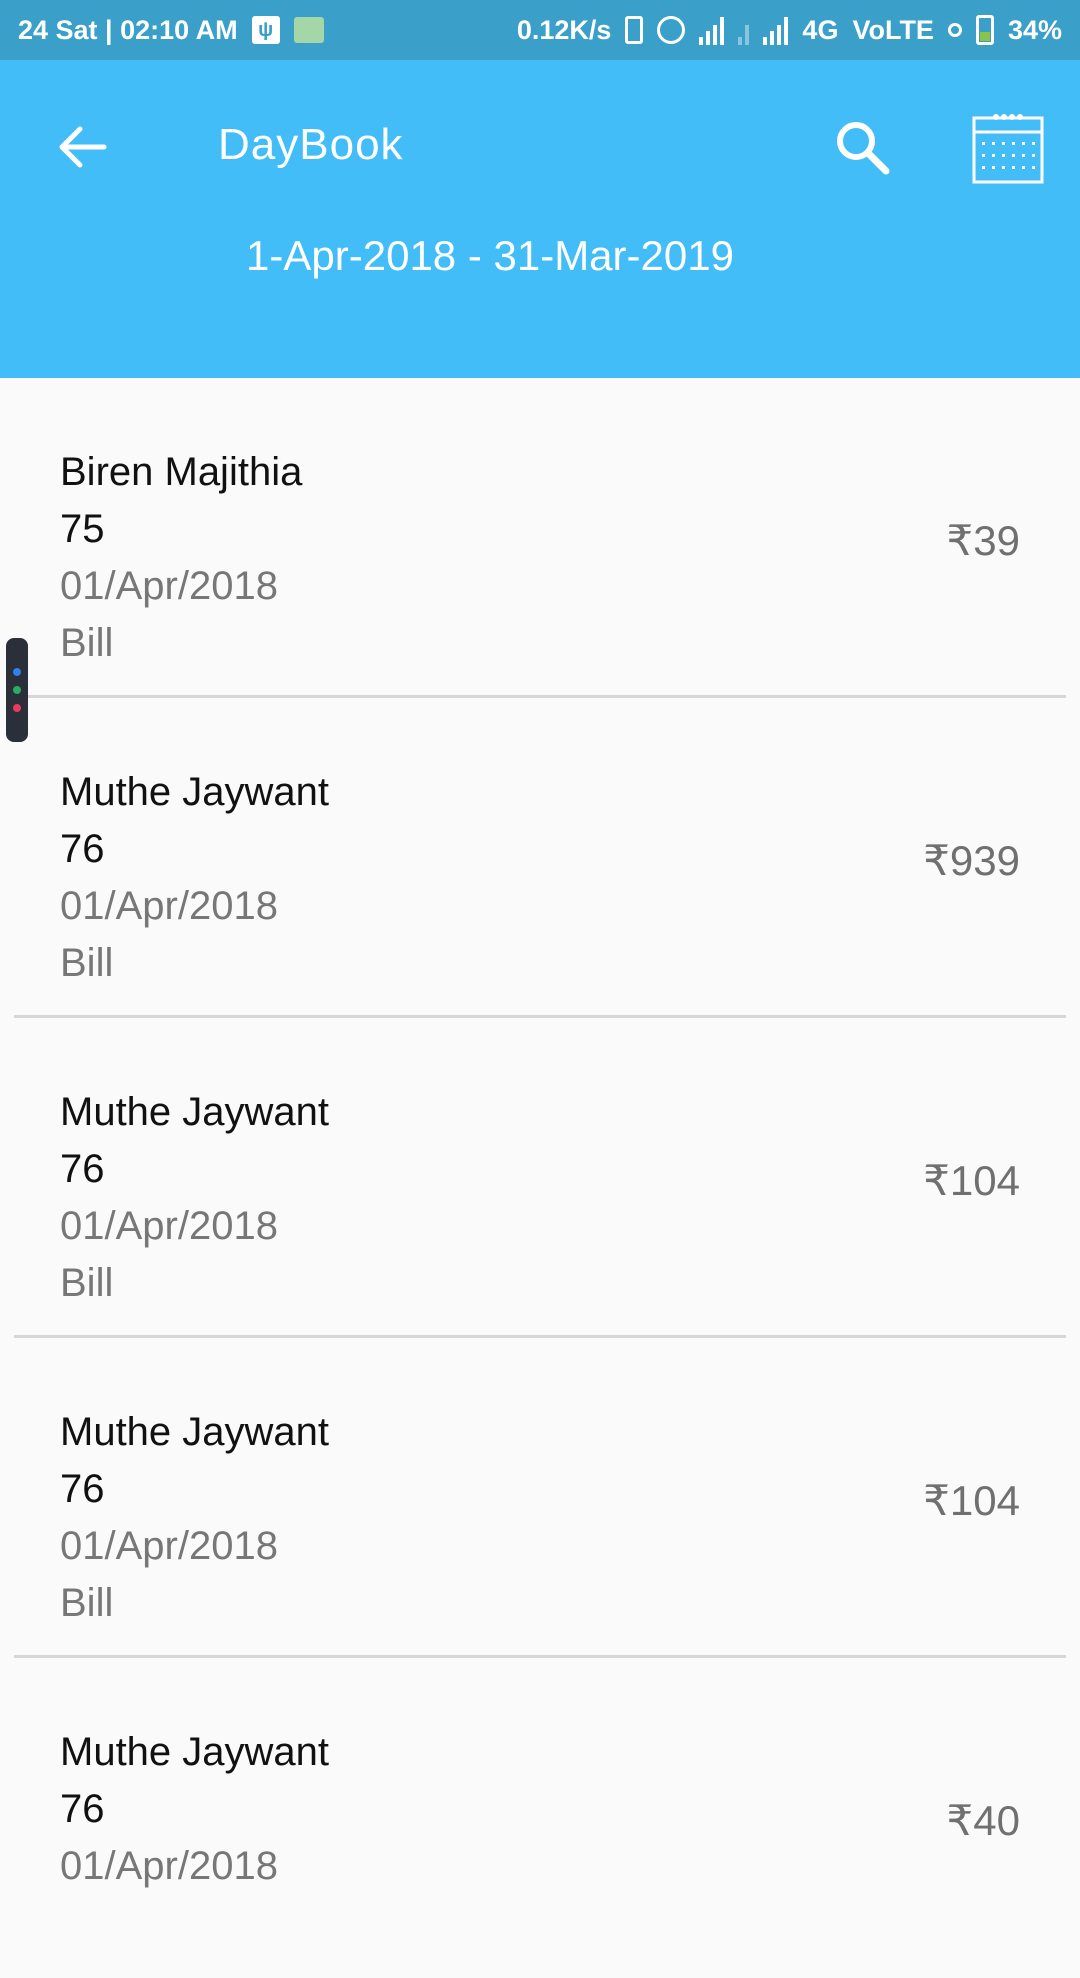  What do you see at coordinates (490, 256) in the screenshot?
I see `date-range: 1-Apr-2018 - 31-Mar-2019` at bounding box center [490, 256].